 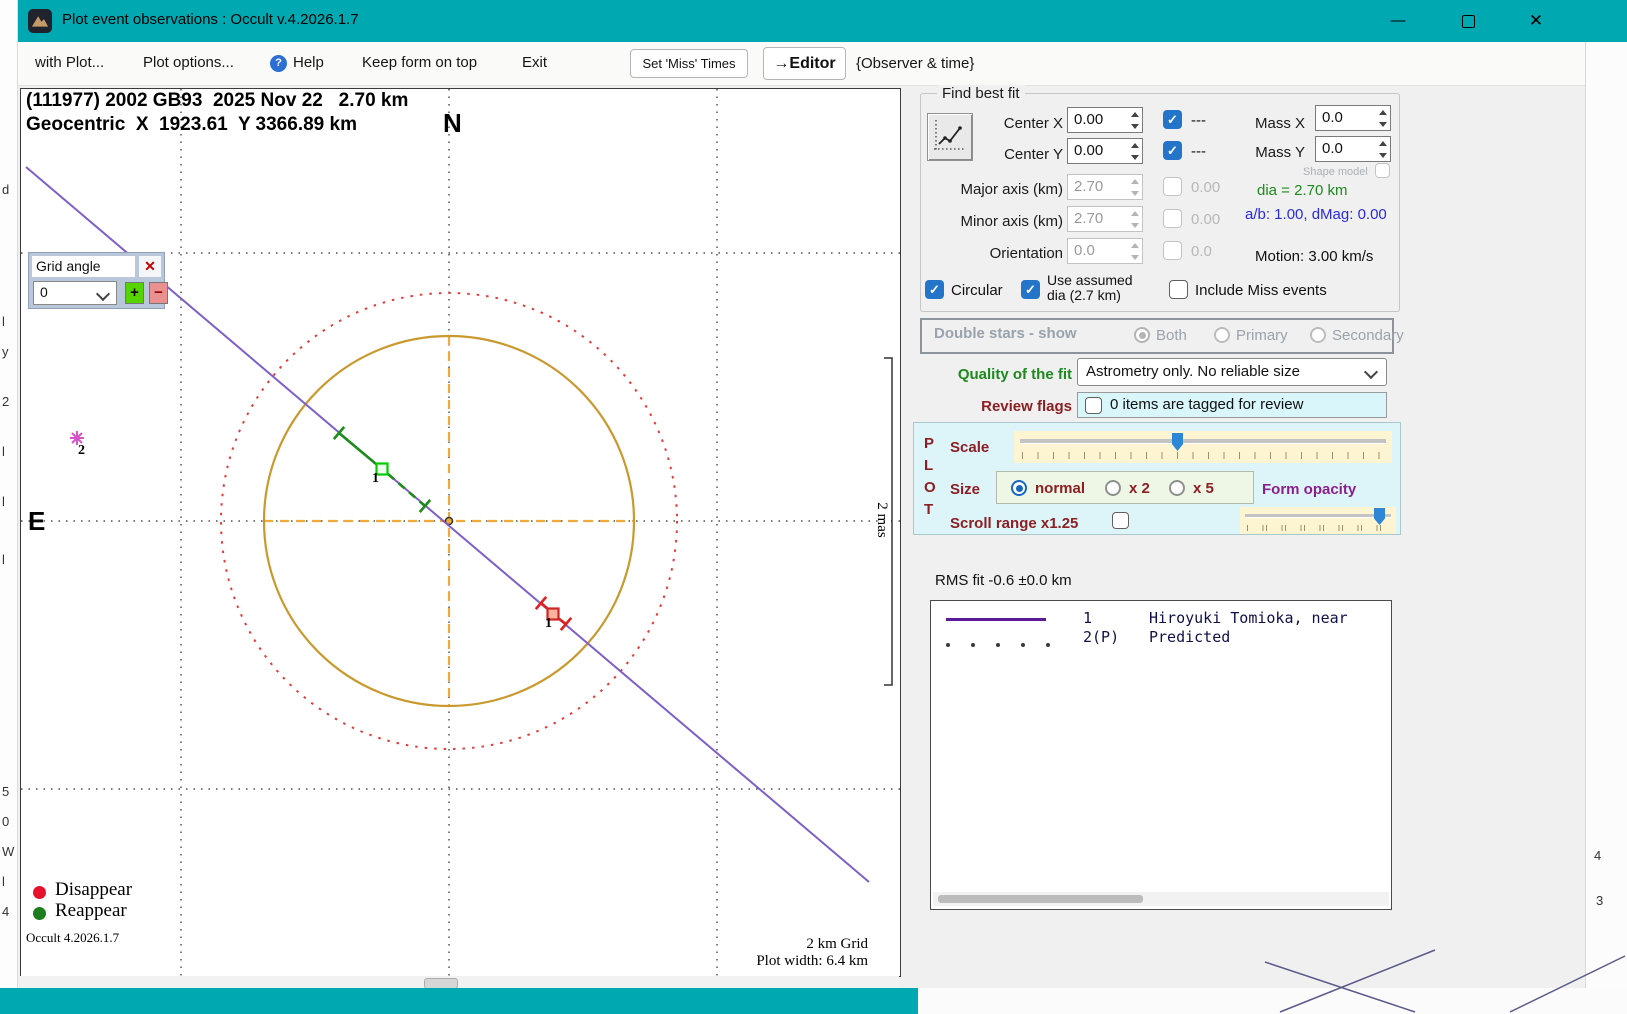 I want to click on size-normal-label: normal, so click(x=1060, y=488).